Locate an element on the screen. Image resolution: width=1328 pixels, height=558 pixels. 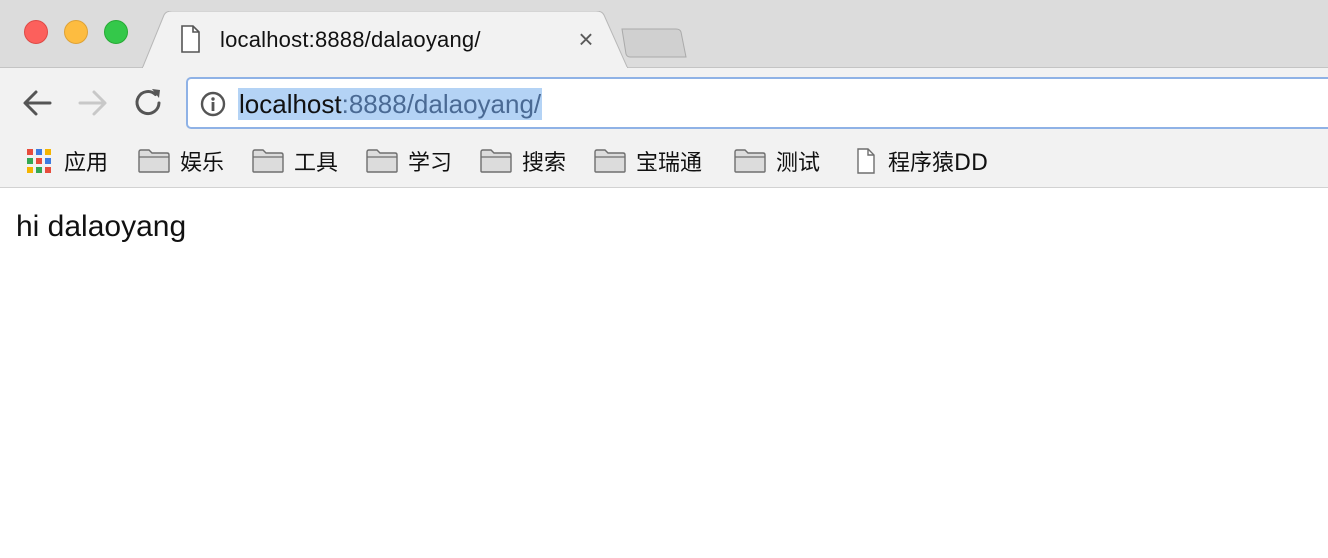
toolbar: localhost:8888/dalaoyang/ is located at coordinates (664, 103).